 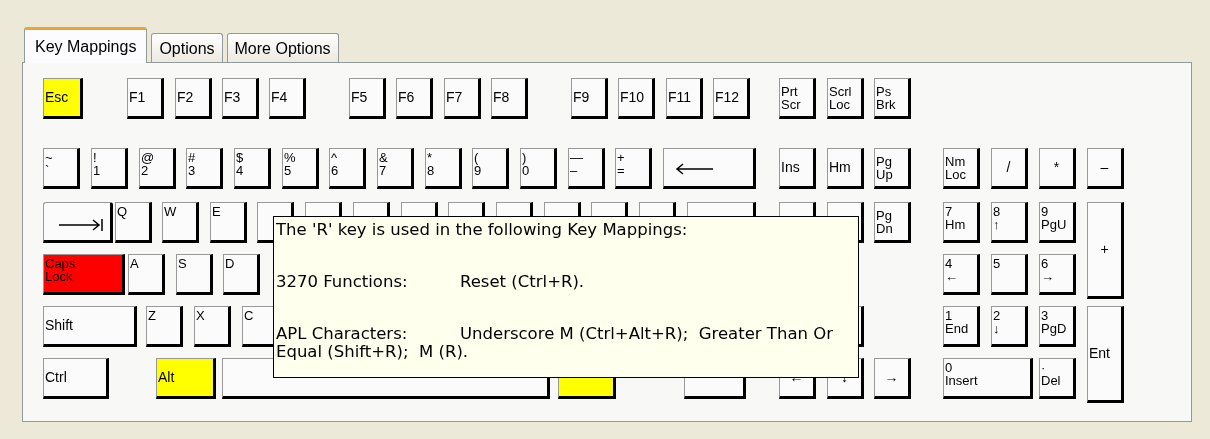 I want to click on tooltip-heading: The 'R' key is used in the following Key Mappings:, so click(x=482, y=230).